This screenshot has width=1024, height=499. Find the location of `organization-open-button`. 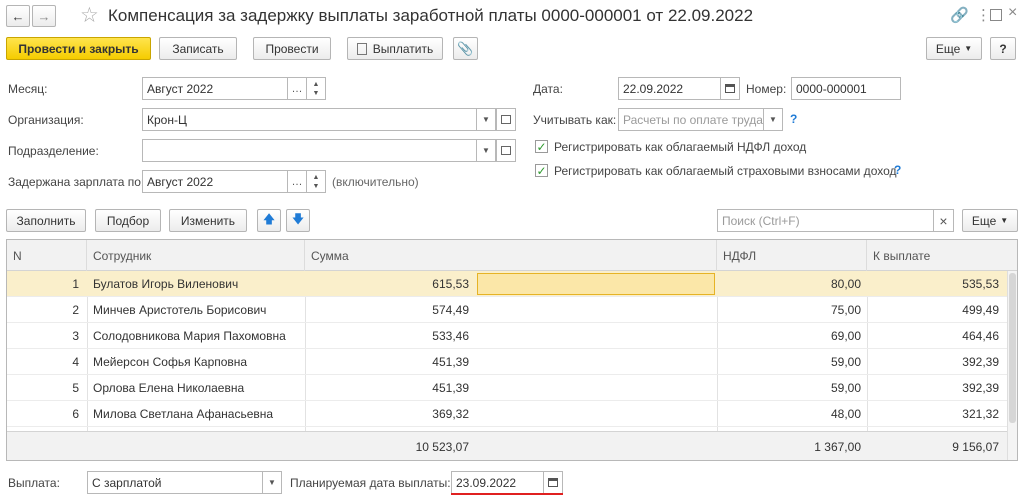

organization-open-button is located at coordinates (506, 119).